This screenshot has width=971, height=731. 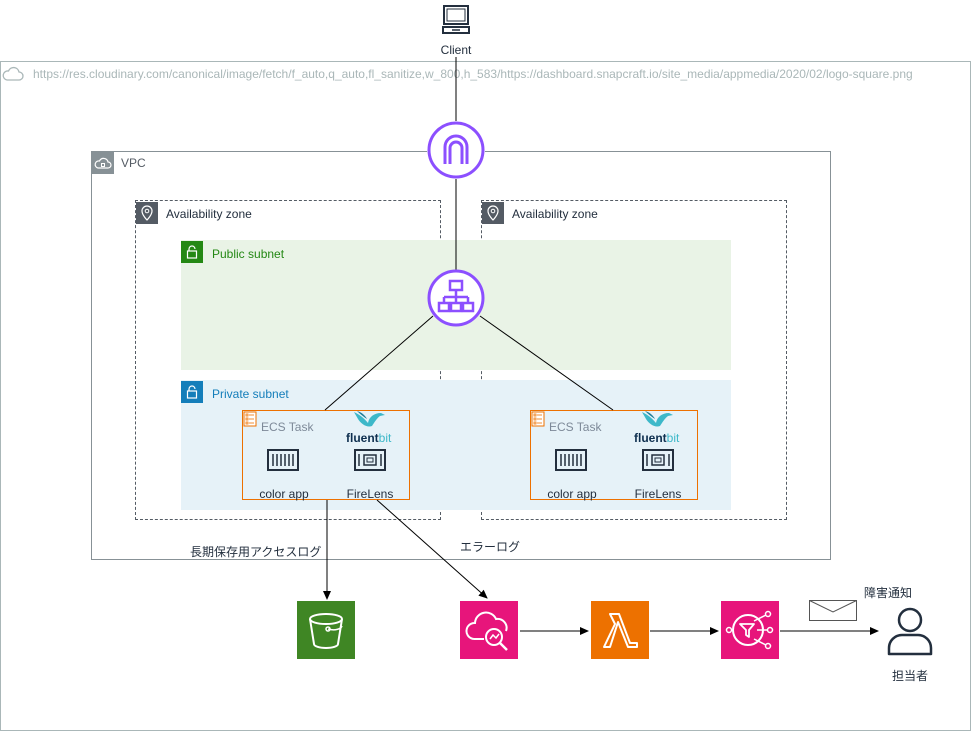 I want to click on error-log-label: エラーログ, so click(x=490, y=547).